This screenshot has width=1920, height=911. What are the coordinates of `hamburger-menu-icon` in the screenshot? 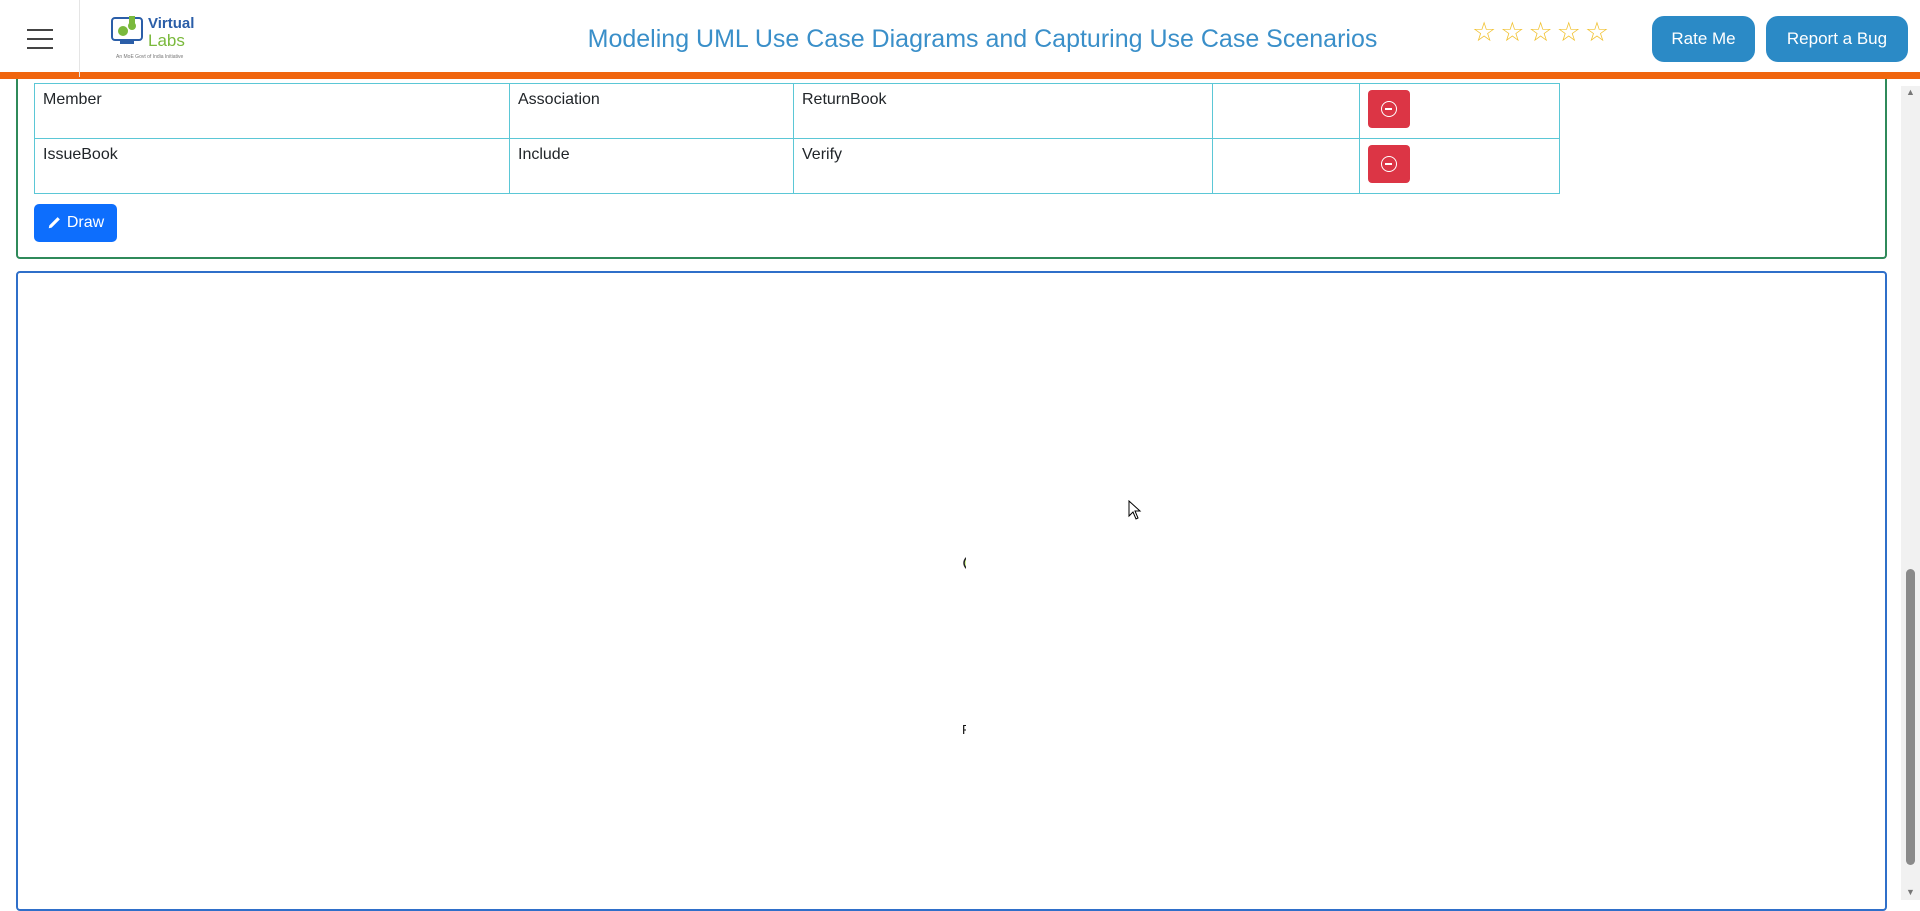 It's located at (39, 38).